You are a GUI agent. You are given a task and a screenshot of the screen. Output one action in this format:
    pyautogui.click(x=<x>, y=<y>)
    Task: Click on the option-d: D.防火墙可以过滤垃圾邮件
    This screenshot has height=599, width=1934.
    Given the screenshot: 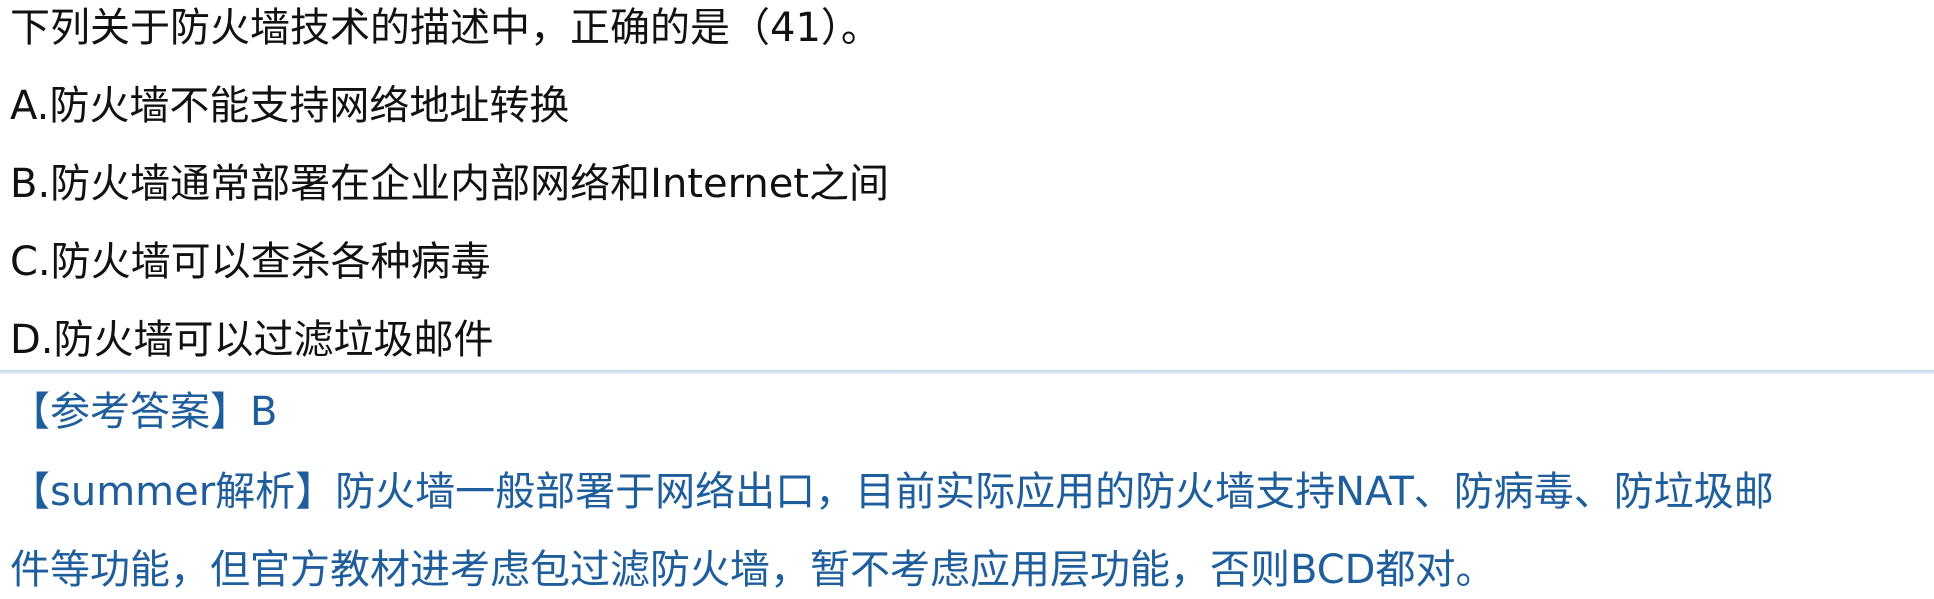 What is the action you would take?
    pyautogui.click(x=252, y=340)
    